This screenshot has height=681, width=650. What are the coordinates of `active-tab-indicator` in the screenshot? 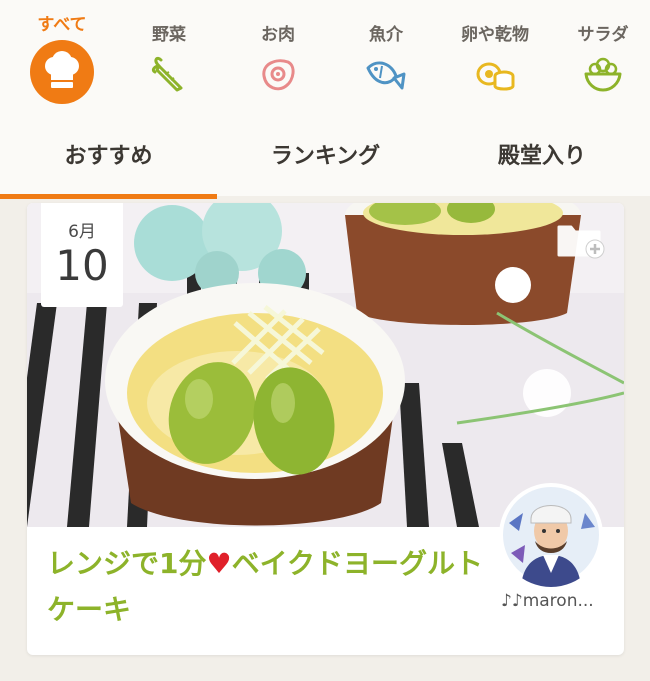 It's located at (108, 196).